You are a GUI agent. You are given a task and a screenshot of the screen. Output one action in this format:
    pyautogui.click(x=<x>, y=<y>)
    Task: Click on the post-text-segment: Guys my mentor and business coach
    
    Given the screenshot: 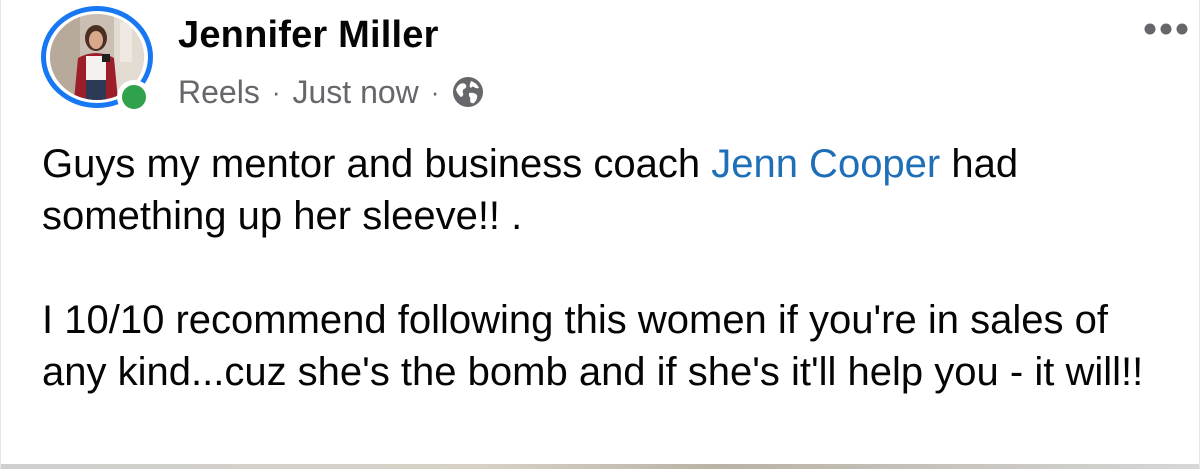 What is the action you would take?
    pyautogui.click(x=377, y=164)
    